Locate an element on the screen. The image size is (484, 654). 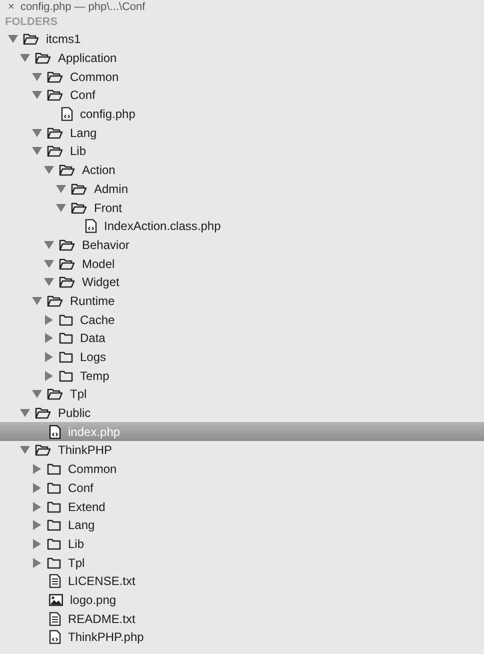
folder-row: Admin is located at coordinates (242, 189).